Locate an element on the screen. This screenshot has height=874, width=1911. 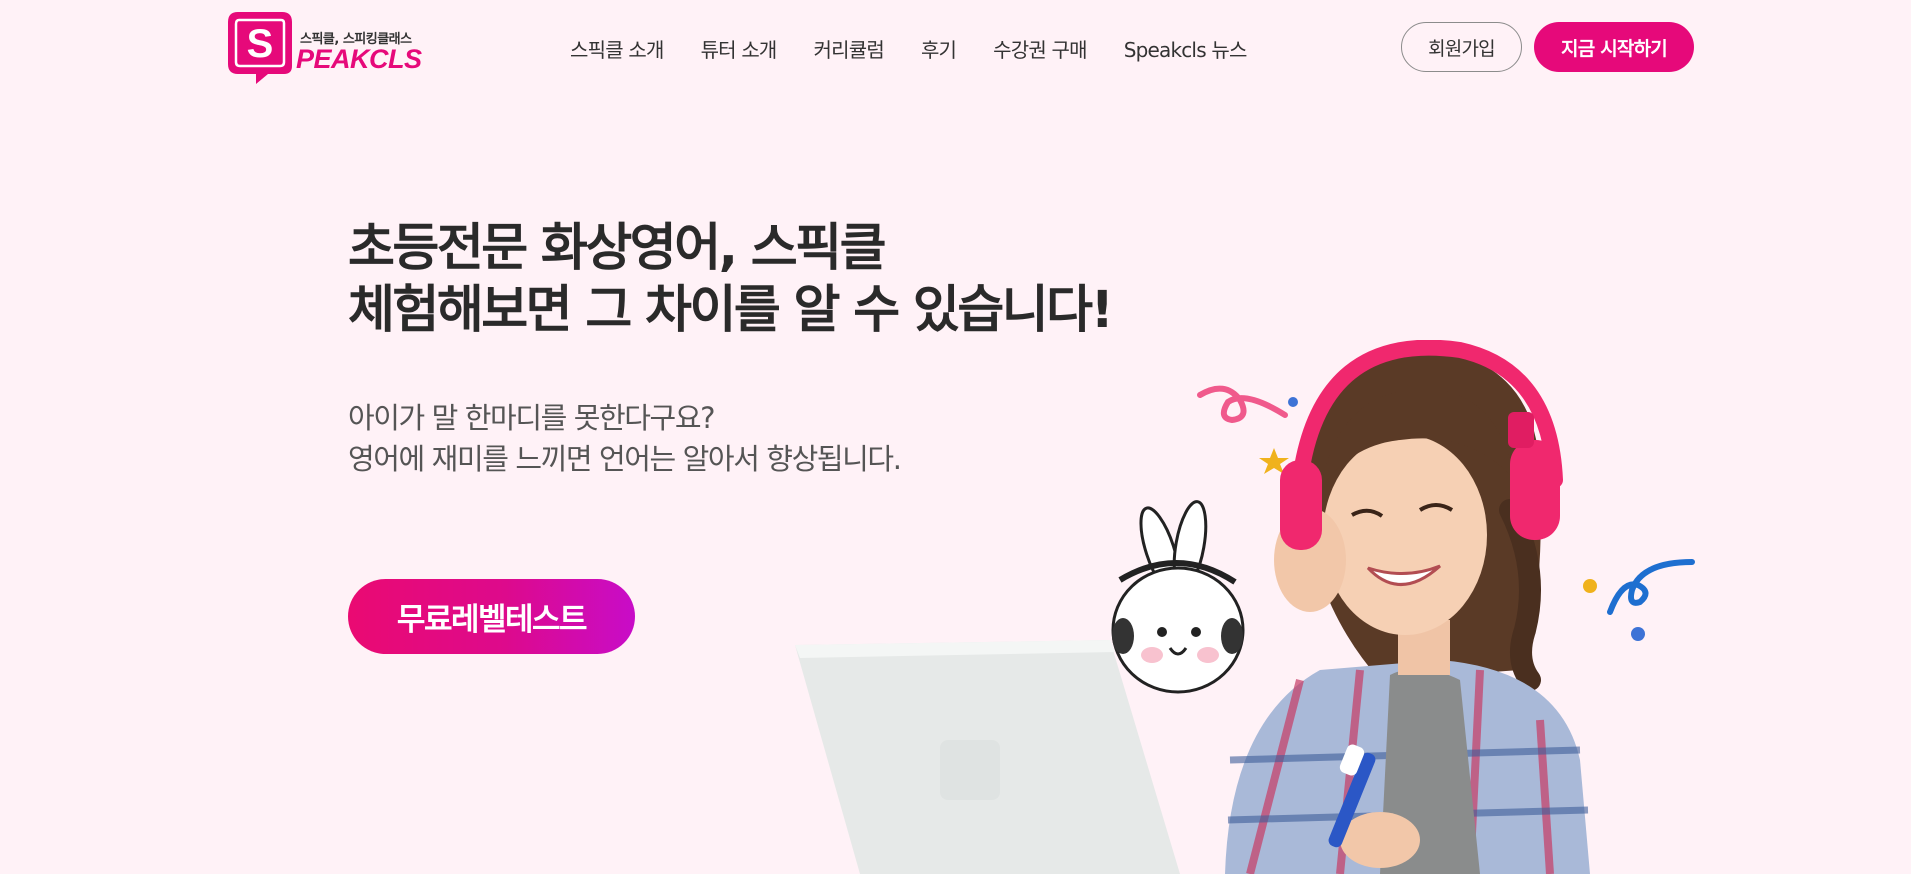
svg-text: S is located at coordinates (260, 44).